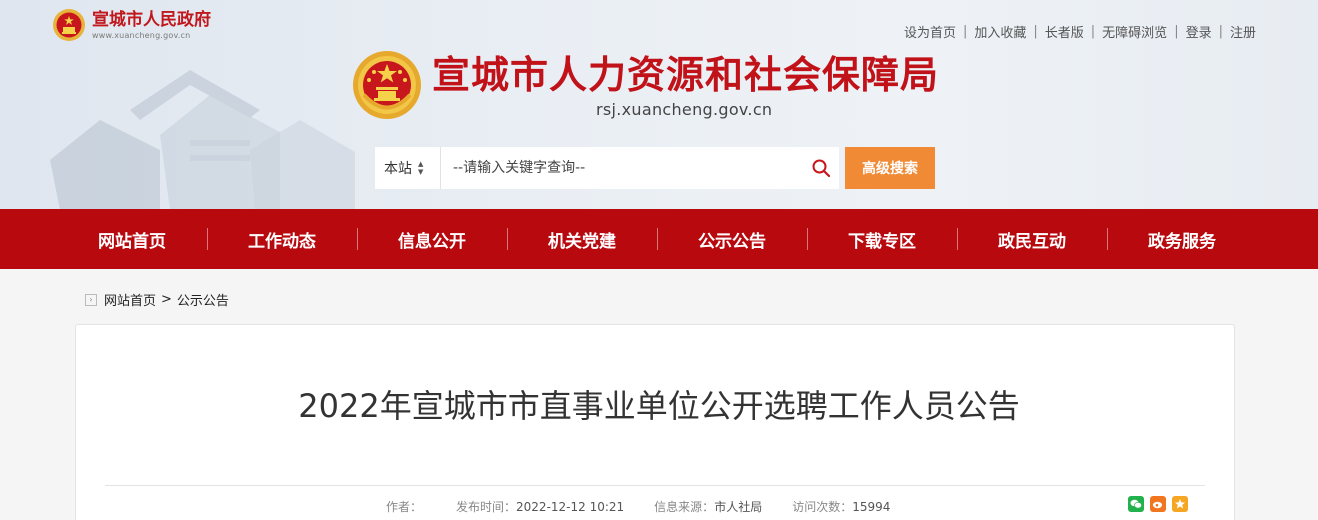 Image resolution: width=1318 pixels, height=520 pixels. What do you see at coordinates (486, 507) in the screenshot?
I see `meta-time-label: 发布时间：` at bounding box center [486, 507].